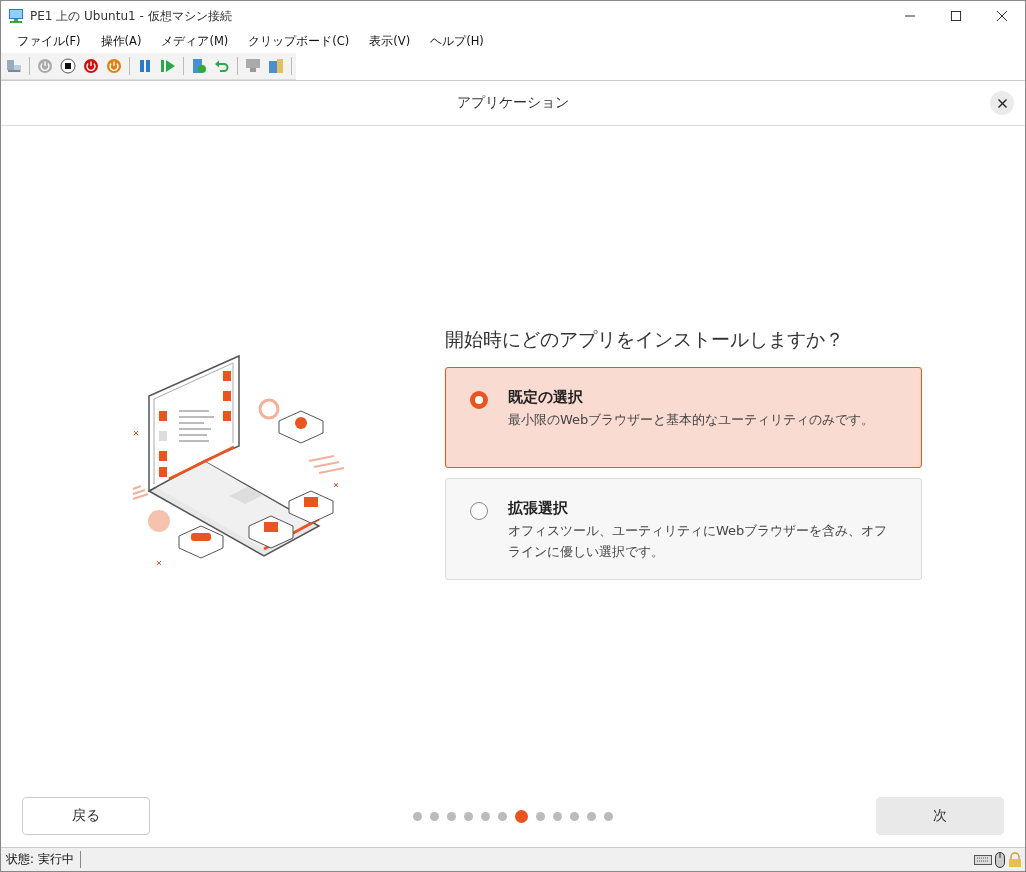 Image resolution: width=1026 pixels, height=872 pixels. What do you see at coordinates (390, 41) in the screenshot?
I see `menu-item: 表示(V)` at bounding box center [390, 41].